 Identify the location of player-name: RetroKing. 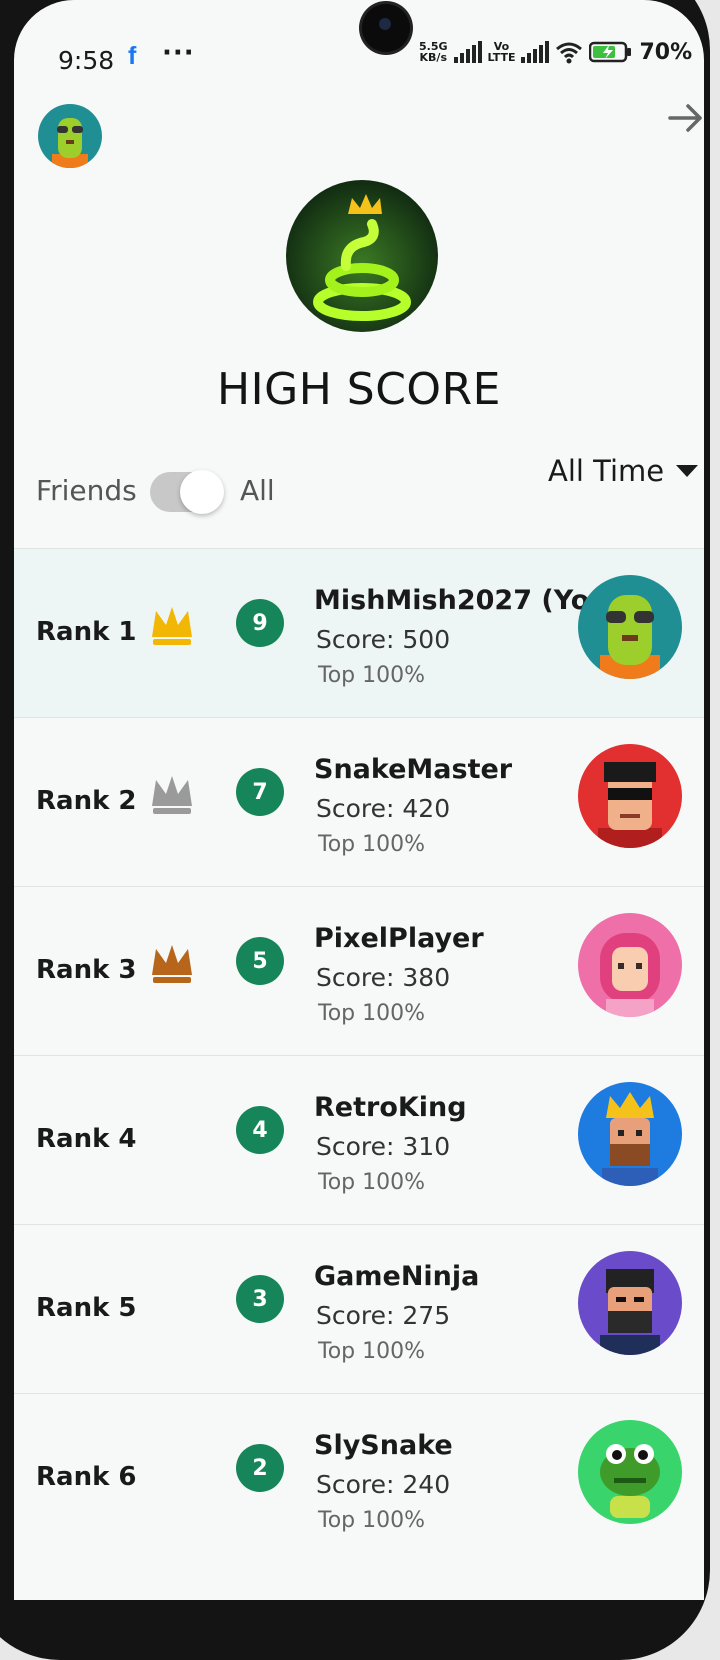
(390, 1107).